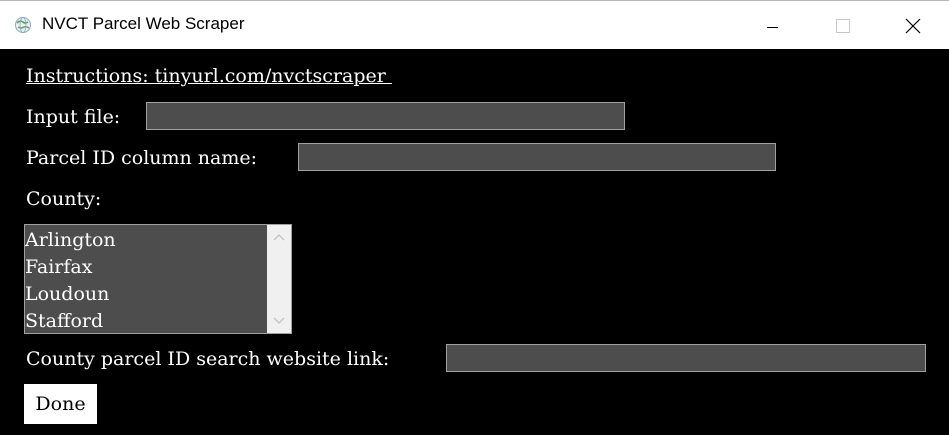  I want to click on county-scrollbar, so click(279, 279).